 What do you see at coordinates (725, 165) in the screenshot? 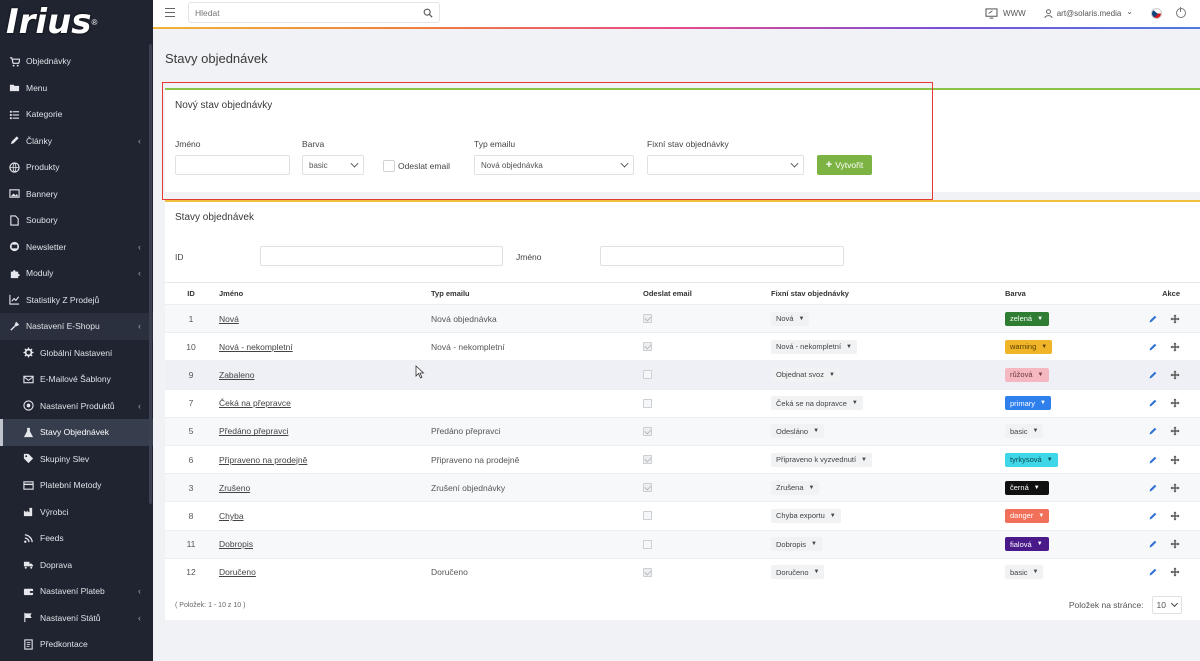
I see `fixed-state-select` at bounding box center [725, 165].